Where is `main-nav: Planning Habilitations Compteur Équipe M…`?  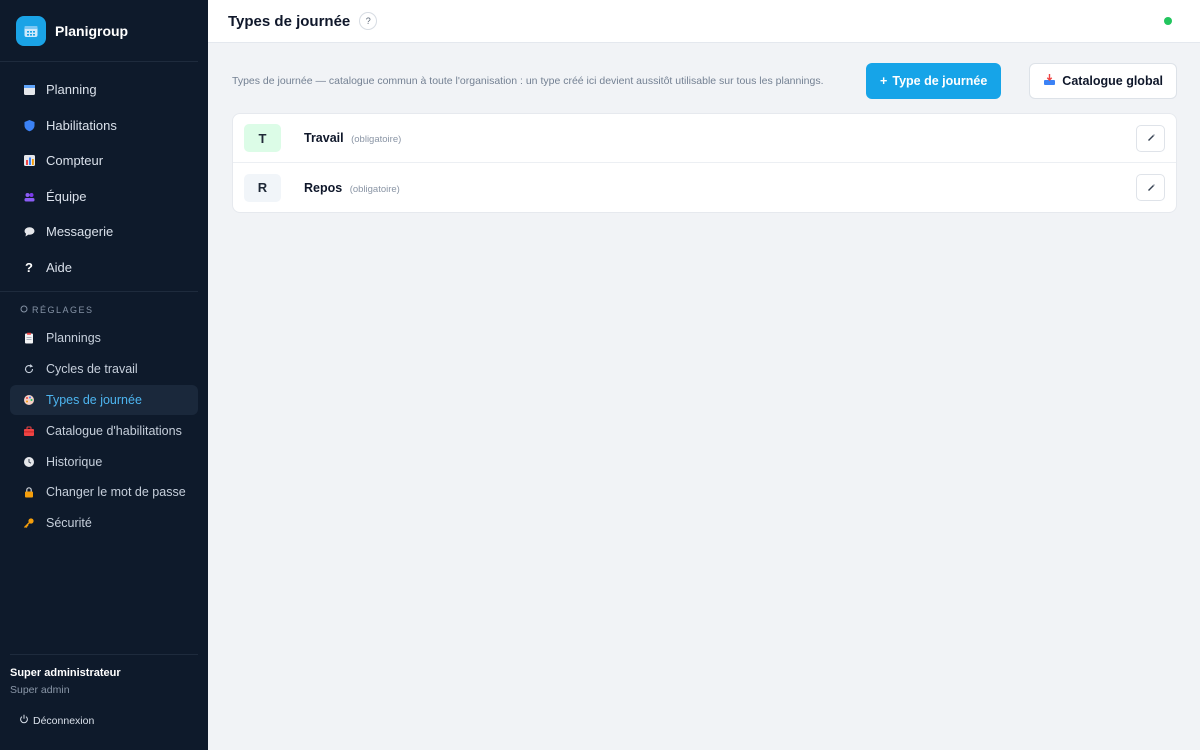
main-nav: Planning Habilitations Compteur Équipe M… is located at coordinates (99, 177).